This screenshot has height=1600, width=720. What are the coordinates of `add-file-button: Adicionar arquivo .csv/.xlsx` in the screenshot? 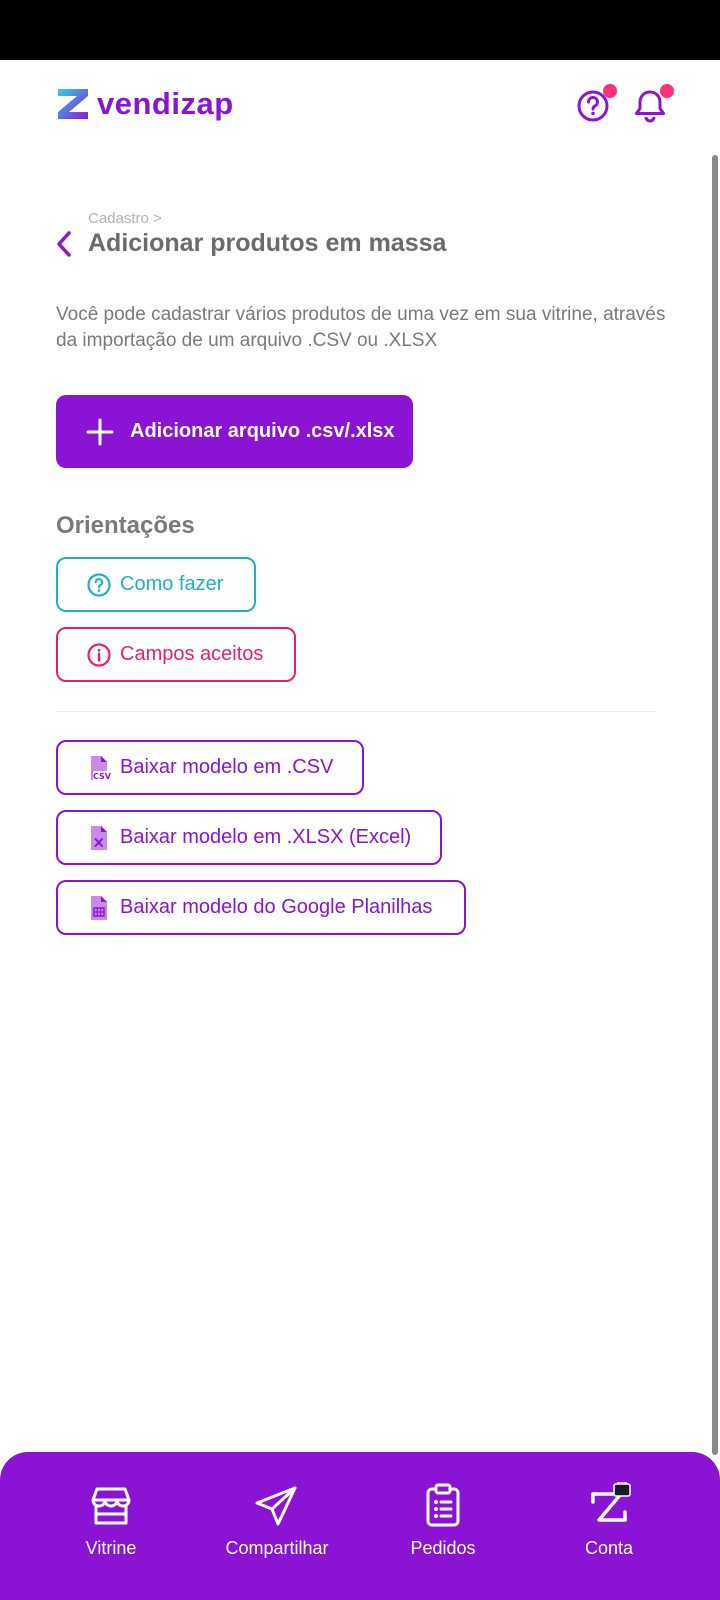 It's located at (234, 431).